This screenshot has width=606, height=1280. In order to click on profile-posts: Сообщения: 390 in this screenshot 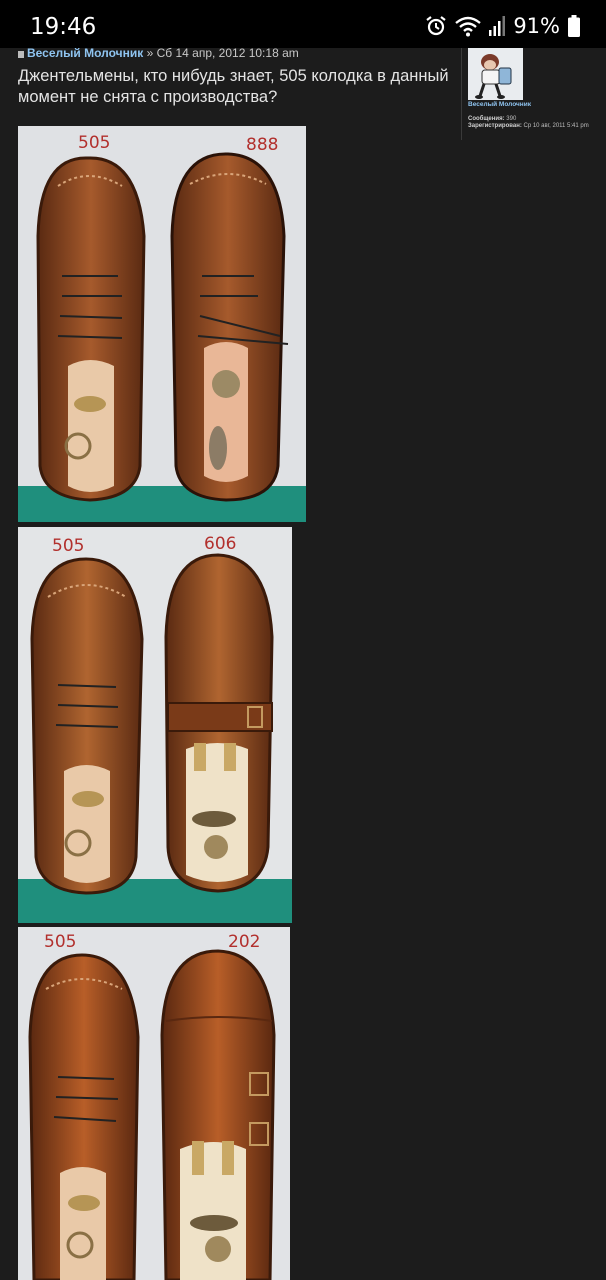, I will do `click(533, 119)`.